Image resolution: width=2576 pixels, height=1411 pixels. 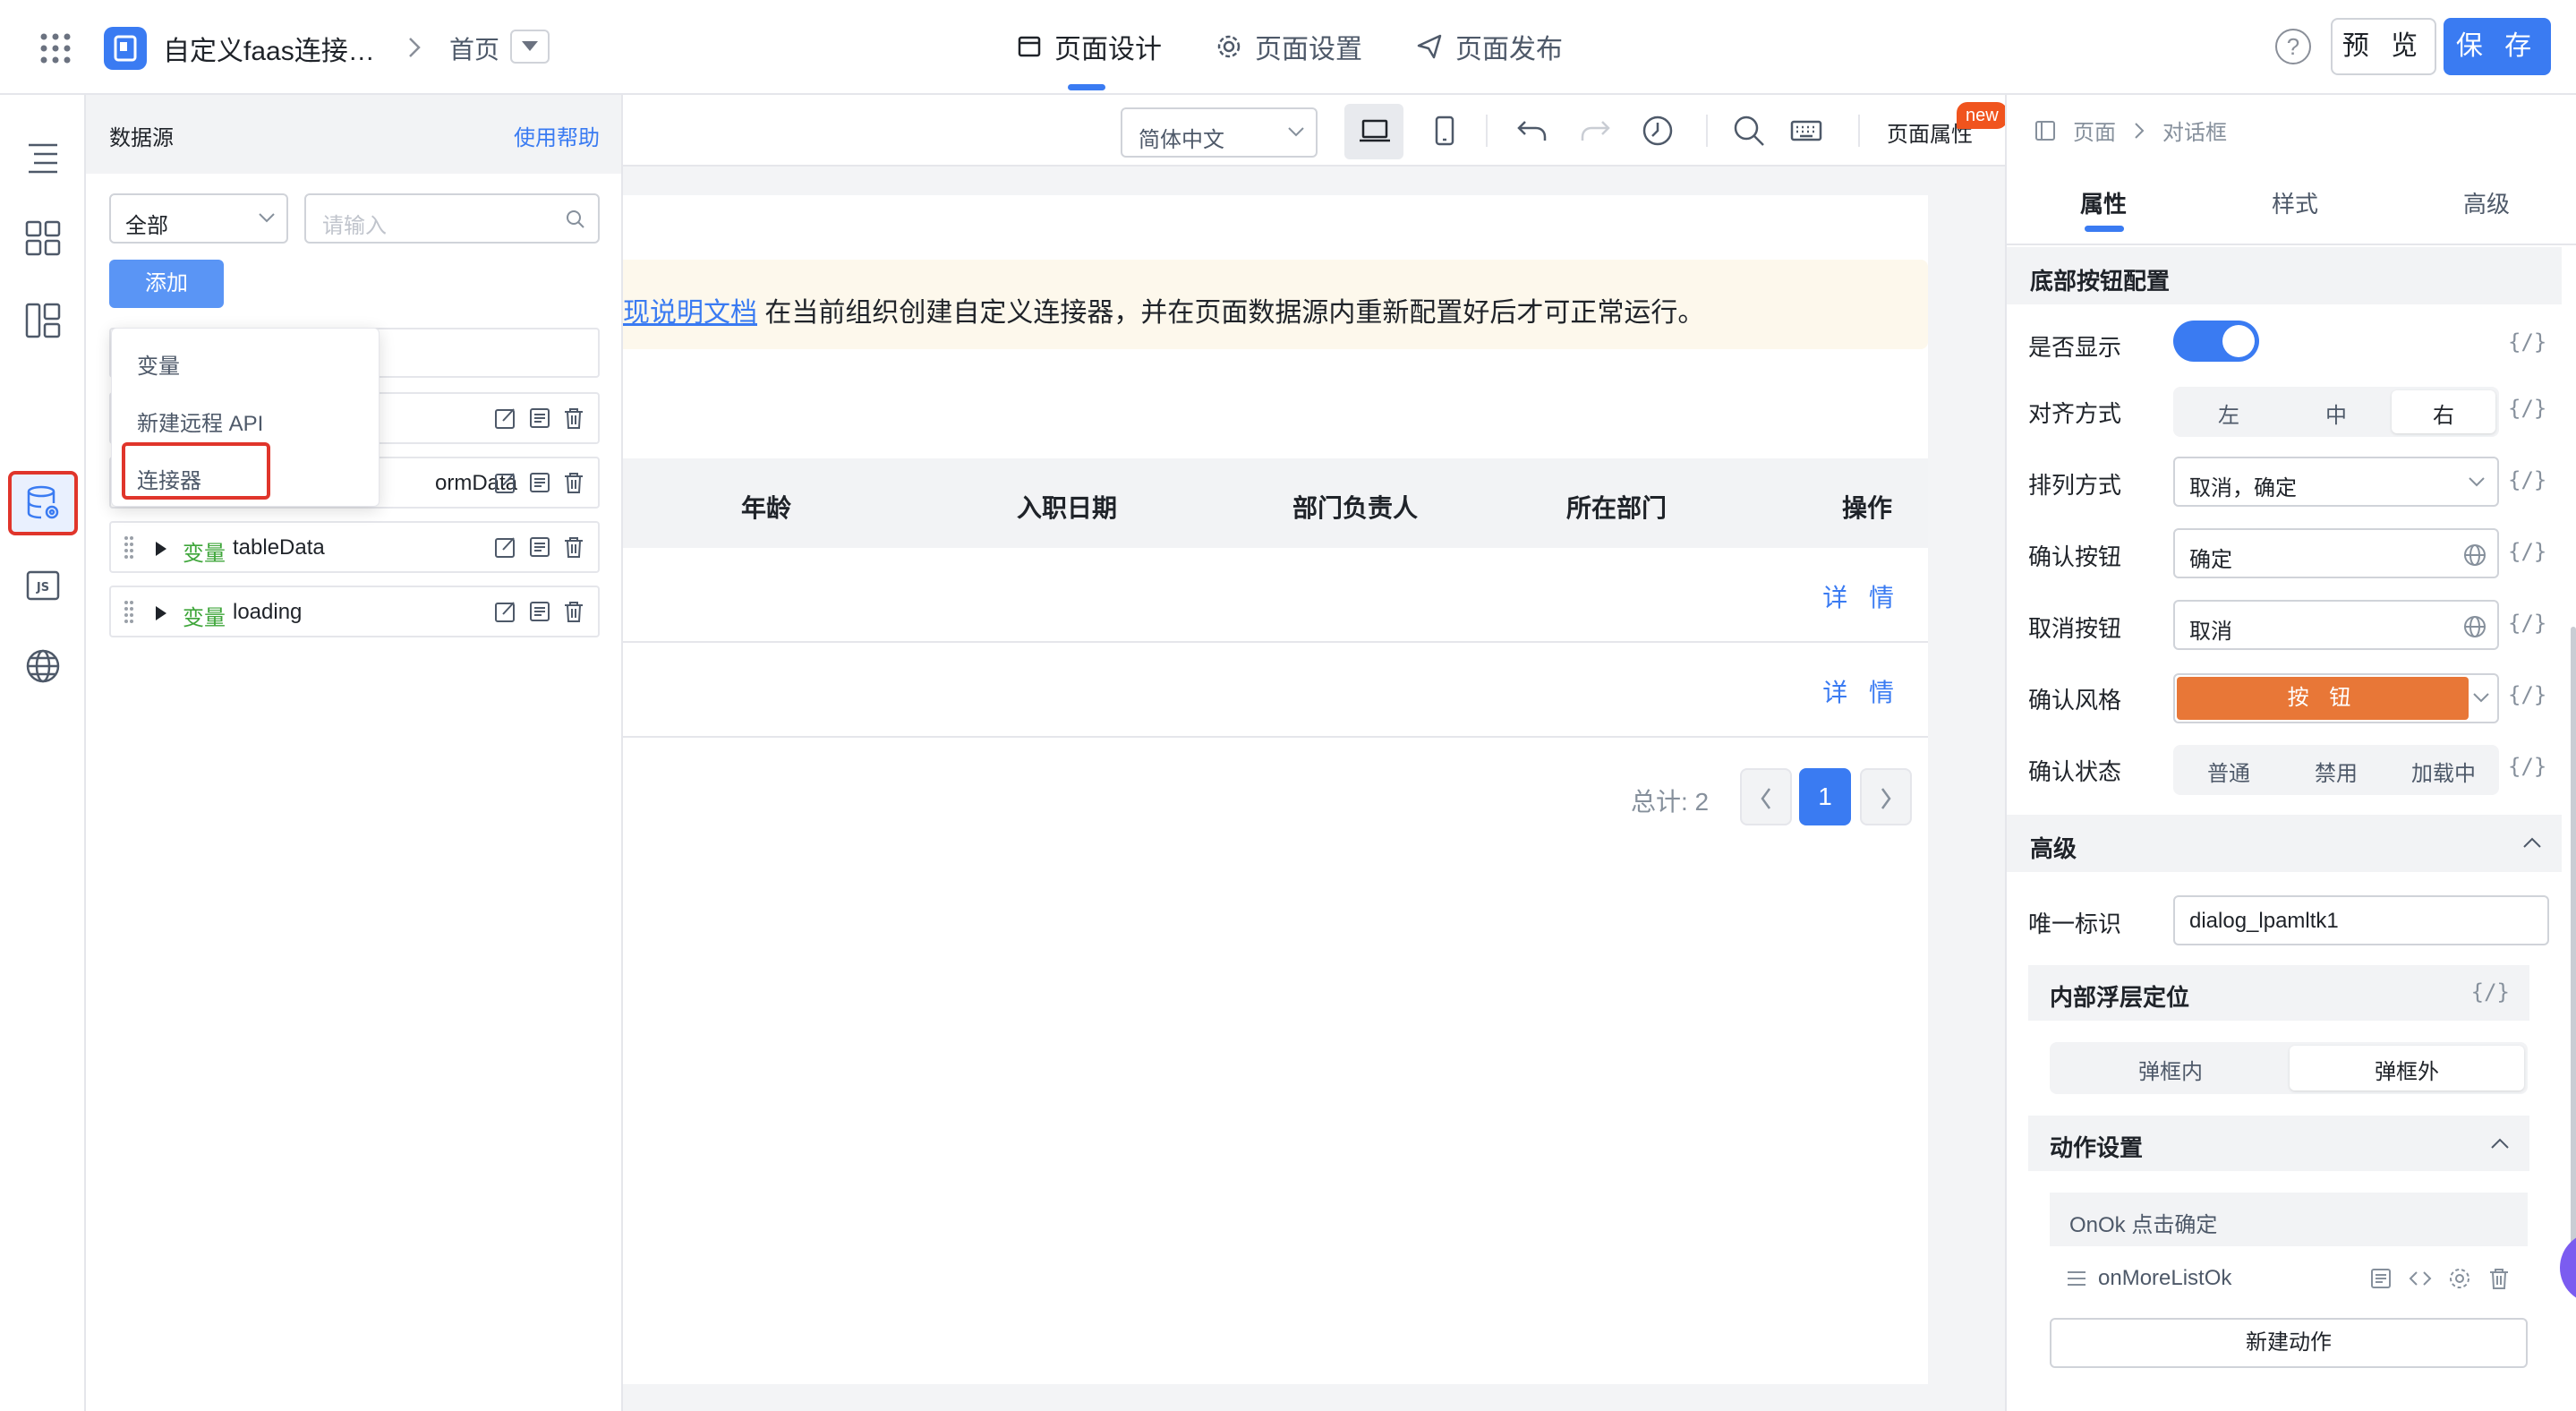 What do you see at coordinates (452, 218) in the screenshot?
I see `search-input: 请输入` at bounding box center [452, 218].